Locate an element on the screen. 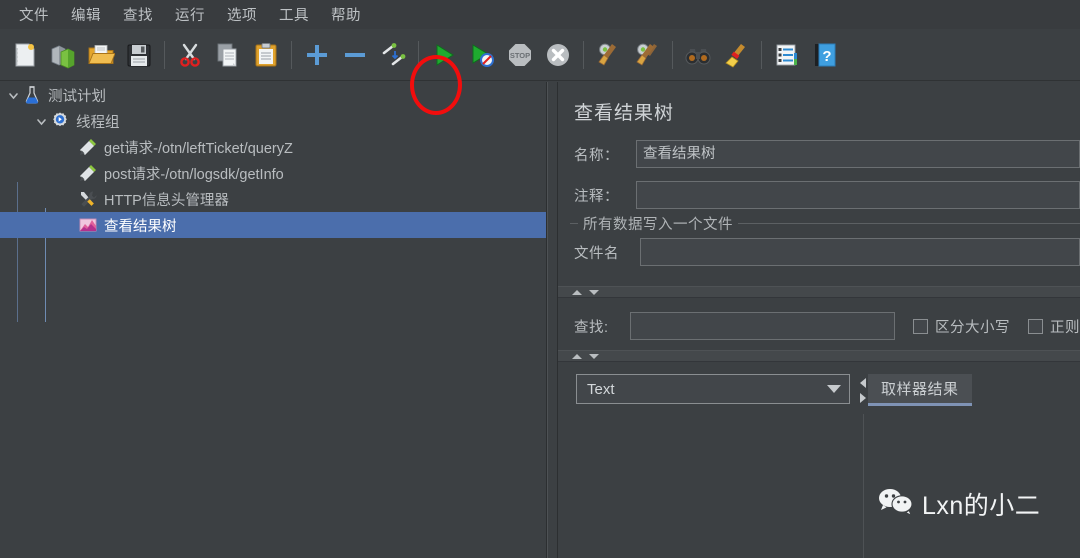 Image resolution: width=1080 pixels, height=558 pixels. help-button: ? is located at coordinates (825, 55).